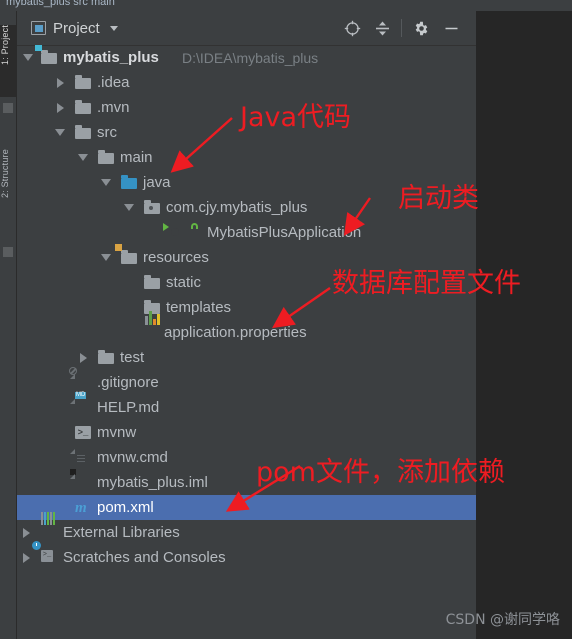 This screenshot has height=639, width=572. I want to click on arrow-to-properties, so click(301, 308).